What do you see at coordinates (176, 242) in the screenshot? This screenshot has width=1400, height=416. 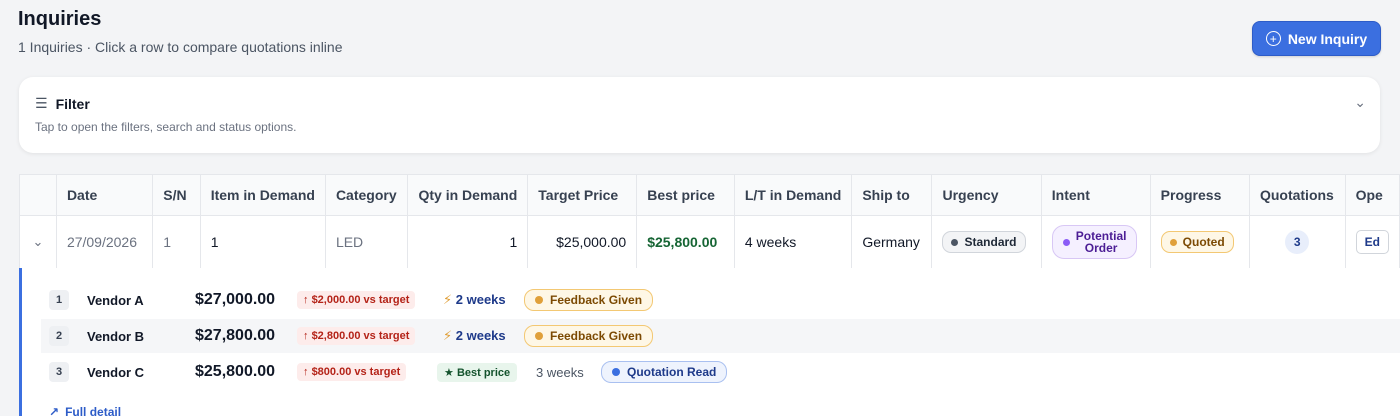 I see `cell-sn: 1` at bounding box center [176, 242].